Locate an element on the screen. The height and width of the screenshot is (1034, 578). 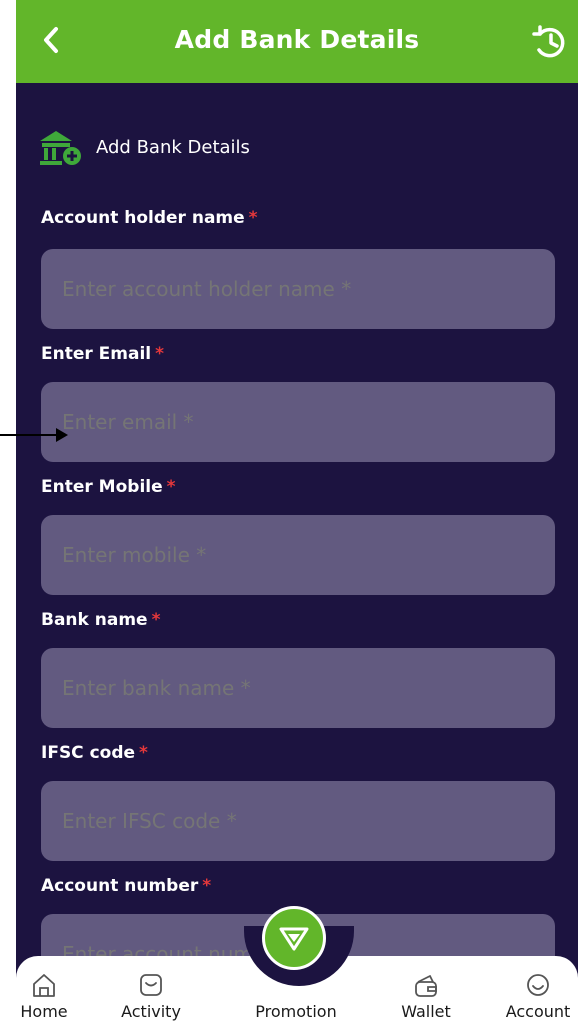
nav-account: Account is located at coordinates (535, 1000).